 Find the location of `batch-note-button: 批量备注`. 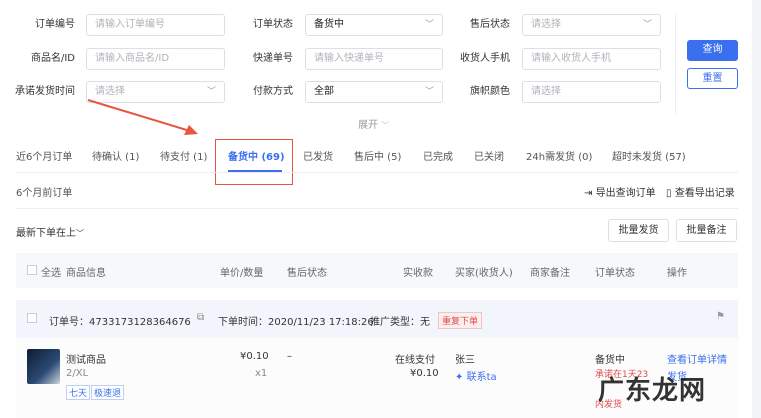

batch-note-button: 批量备注 is located at coordinates (706, 230).